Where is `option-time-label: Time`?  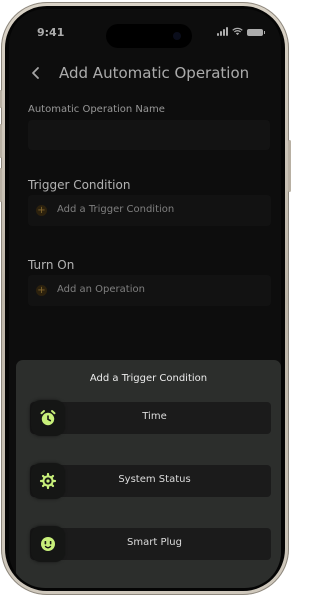 option-time-label: Time is located at coordinates (154, 416).